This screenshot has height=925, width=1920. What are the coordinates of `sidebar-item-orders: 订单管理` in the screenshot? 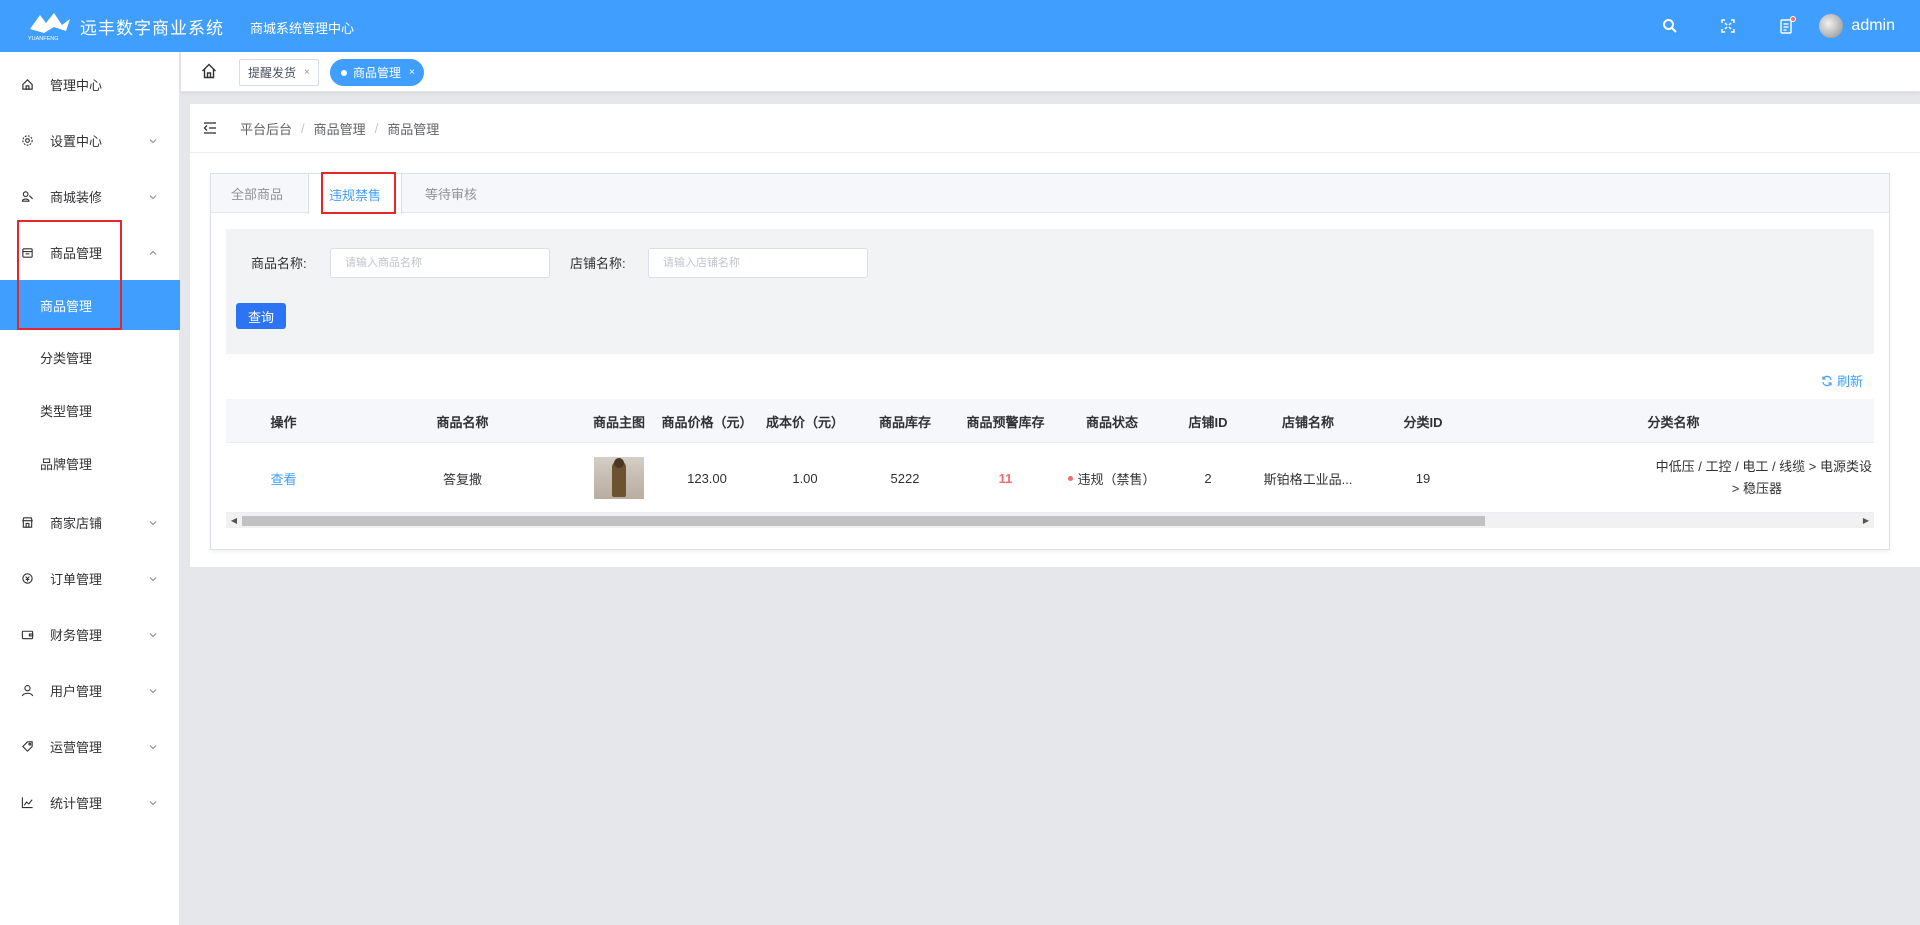 It's located at (90, 578).